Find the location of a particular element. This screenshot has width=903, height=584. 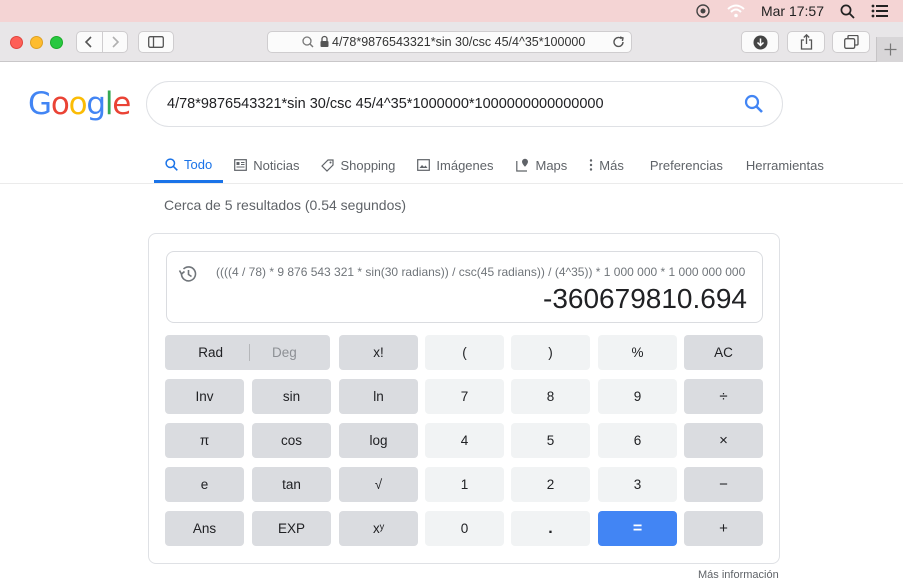

answer-key: Ans is located at coordinates (204, 528).